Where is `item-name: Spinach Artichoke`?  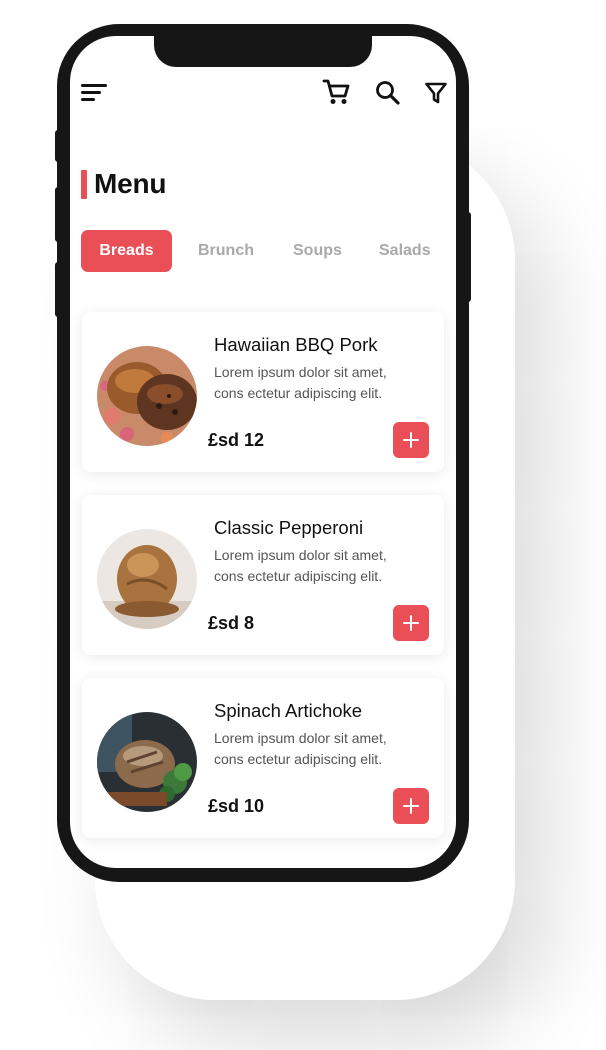 item-name: Spinach Artichoke is located at coordinates (288, 710).